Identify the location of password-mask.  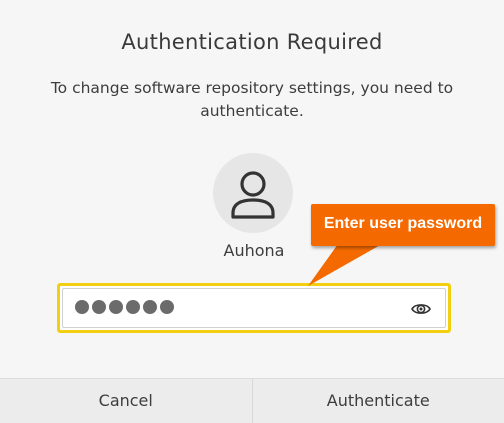
(124, 307).